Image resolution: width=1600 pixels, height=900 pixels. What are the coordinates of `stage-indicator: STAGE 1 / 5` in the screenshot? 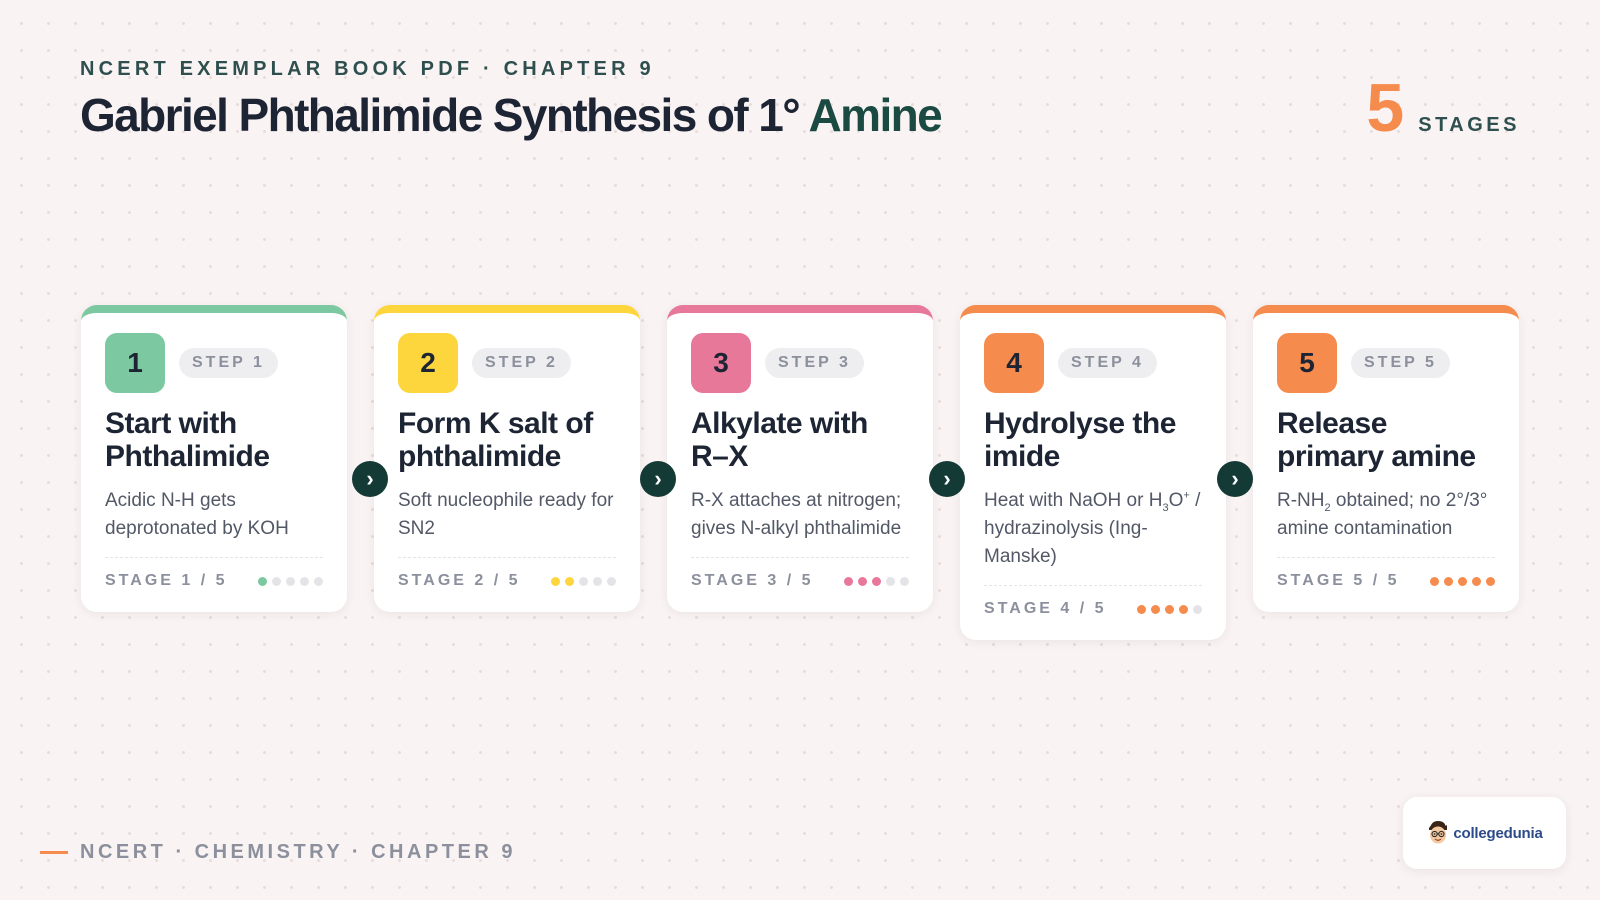 It's located at (166, 580).